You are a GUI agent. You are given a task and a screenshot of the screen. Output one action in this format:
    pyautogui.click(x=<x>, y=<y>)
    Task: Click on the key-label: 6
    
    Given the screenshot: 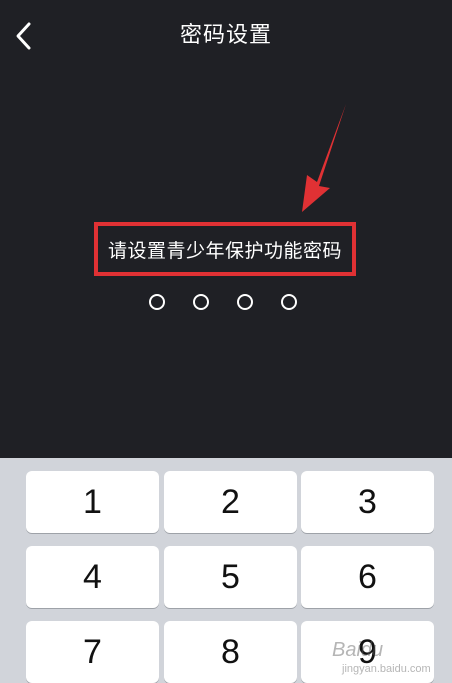 What is the action you would take?
    pyautogui.click(x=367, y=576)
    